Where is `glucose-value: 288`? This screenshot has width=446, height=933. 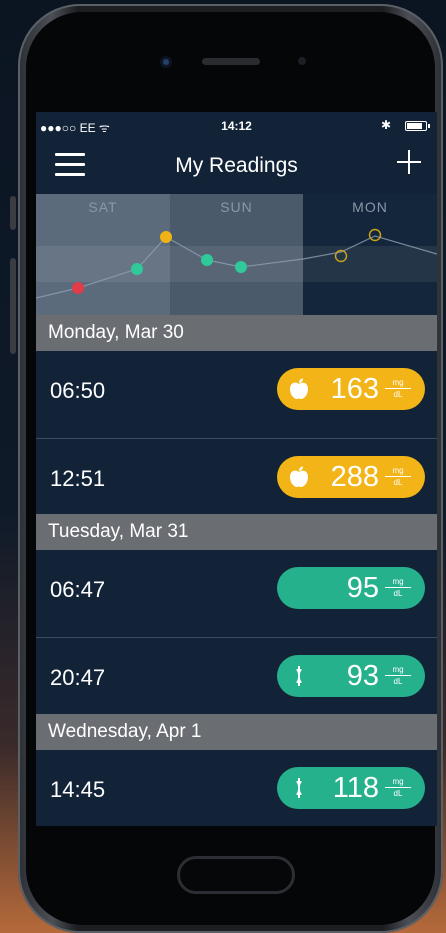 glucose-value: 288 is located at coordinates (354, 477).